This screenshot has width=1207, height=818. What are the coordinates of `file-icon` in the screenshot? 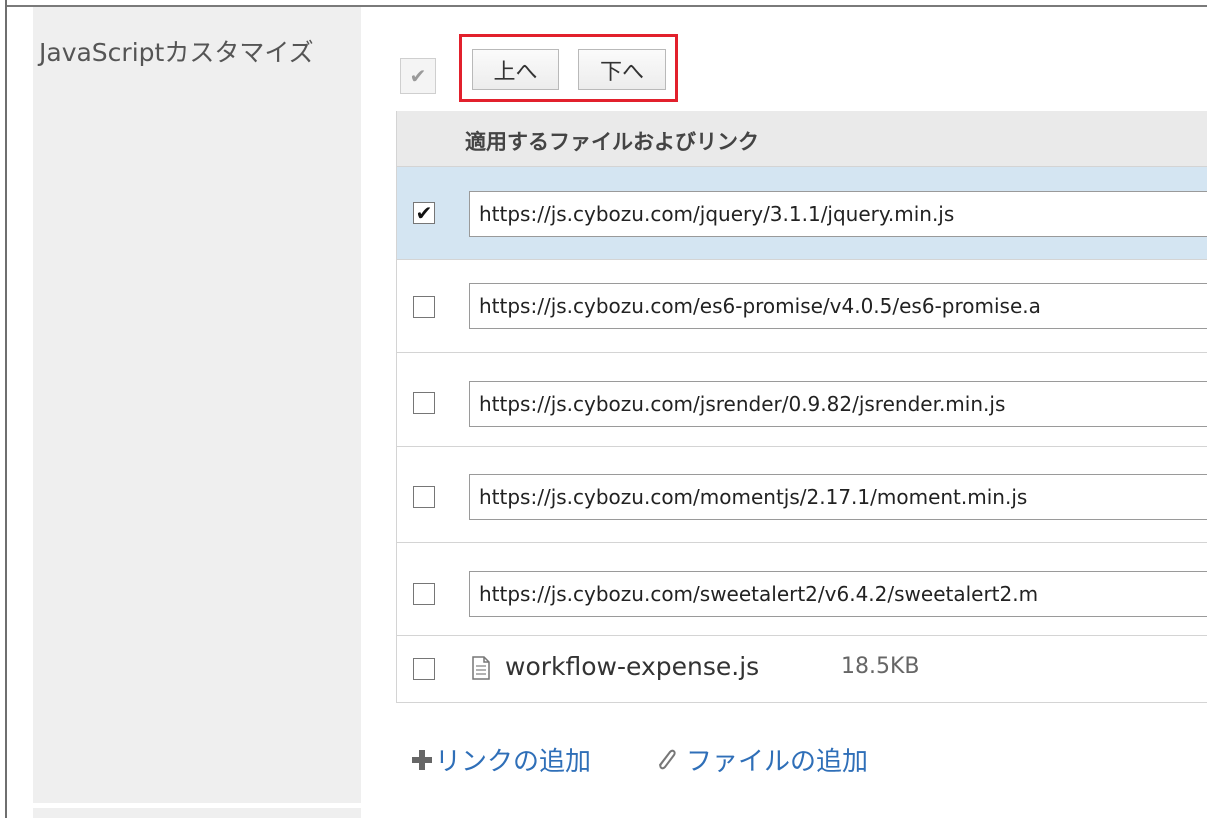 It's located at (481, 668).